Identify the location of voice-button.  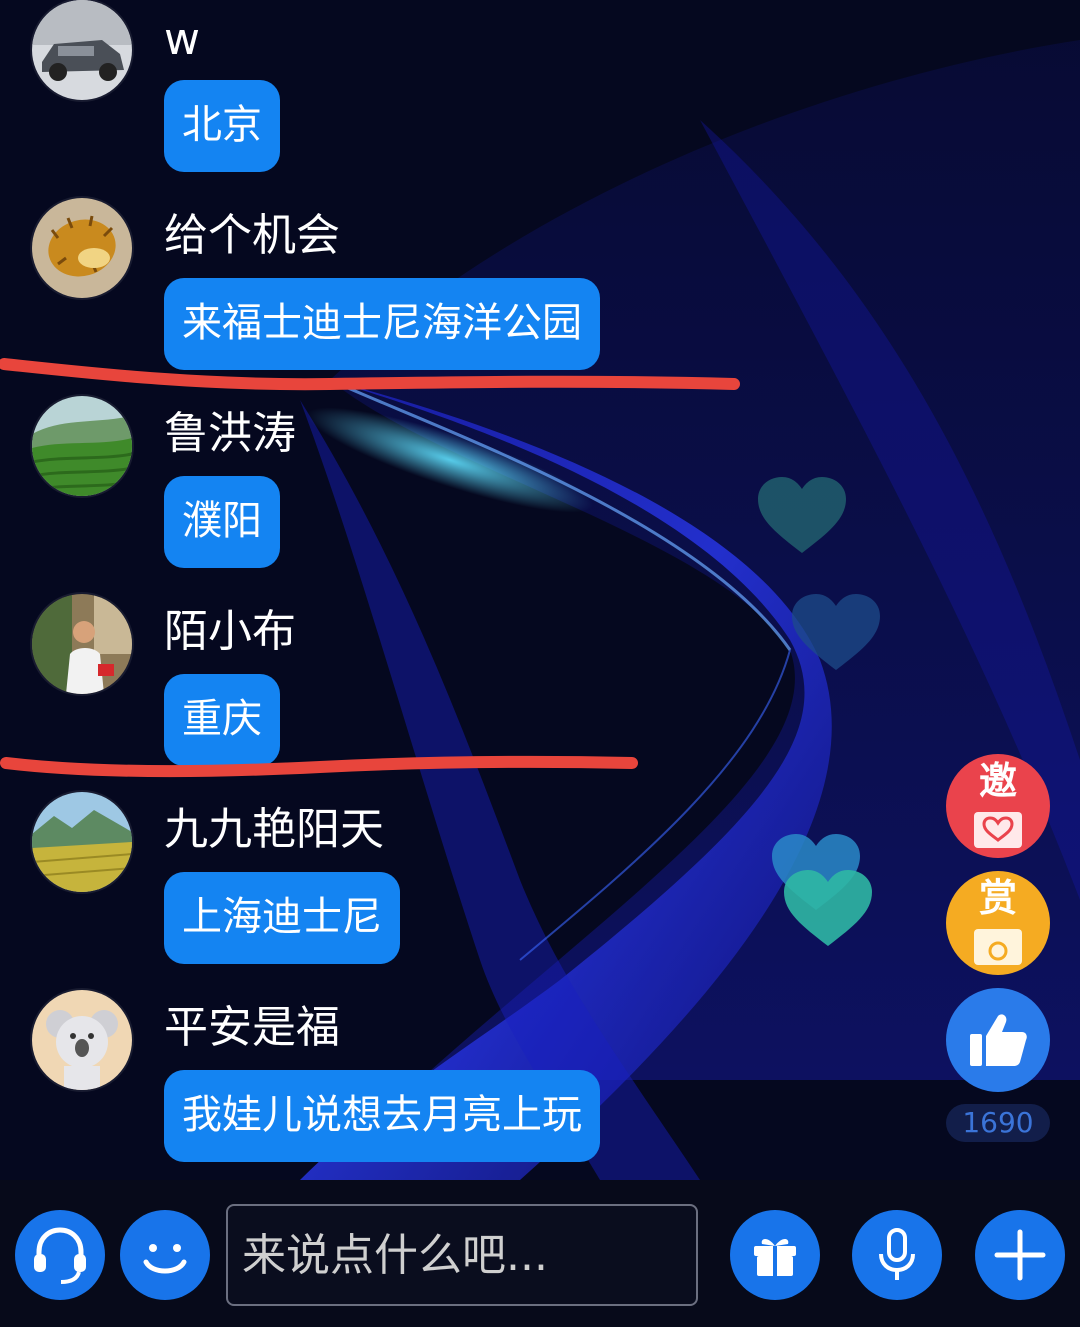
(897, 1255).